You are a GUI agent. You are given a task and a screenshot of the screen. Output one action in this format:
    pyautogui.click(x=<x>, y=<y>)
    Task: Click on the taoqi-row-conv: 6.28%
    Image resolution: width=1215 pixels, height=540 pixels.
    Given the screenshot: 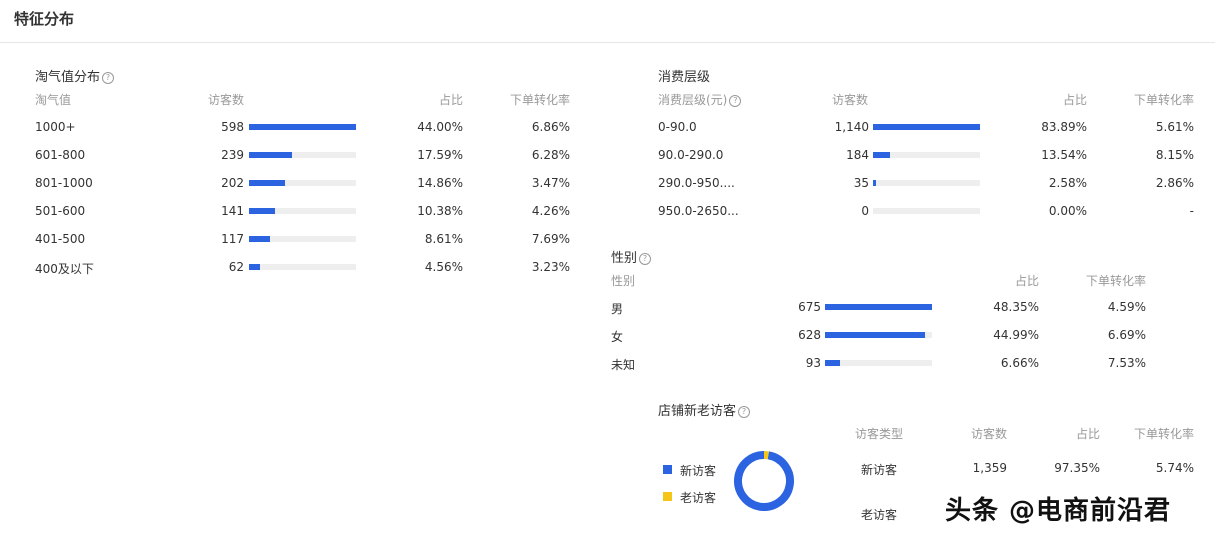 What is the action you would take?
    pyautogui.click(x=550, y=155)
    